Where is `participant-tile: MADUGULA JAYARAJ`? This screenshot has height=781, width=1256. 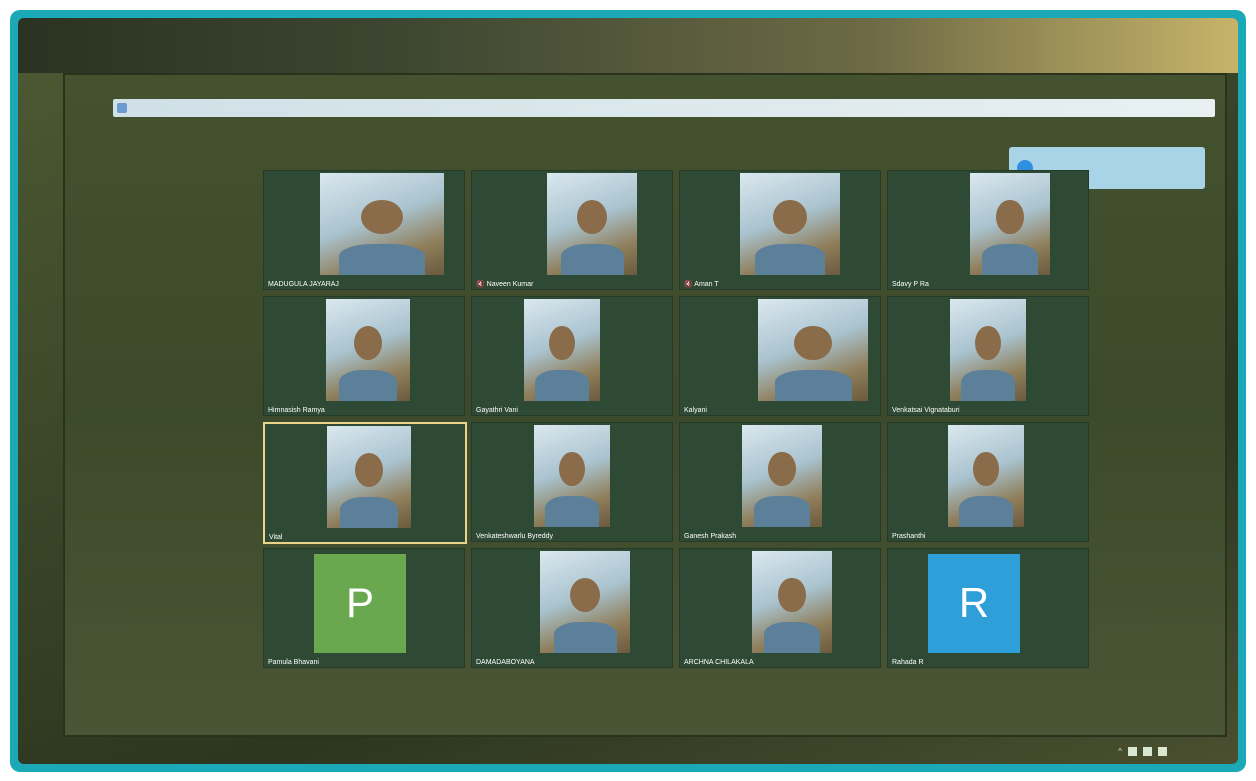
participant-tile: MADUGULA JAYARAJ is located at coordinates (364, 230).